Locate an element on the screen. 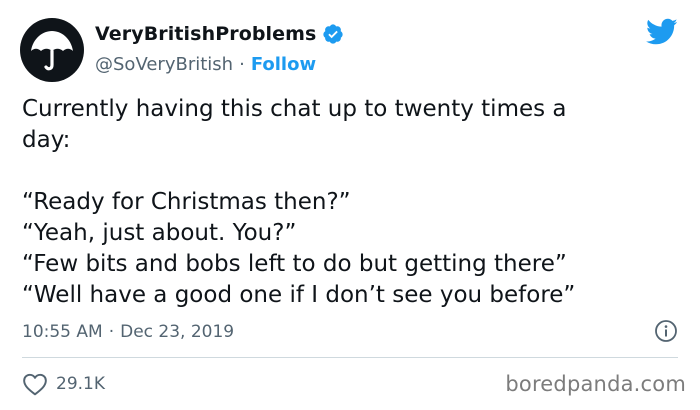  verified-badge-icon is located at coordinates (333, 34).